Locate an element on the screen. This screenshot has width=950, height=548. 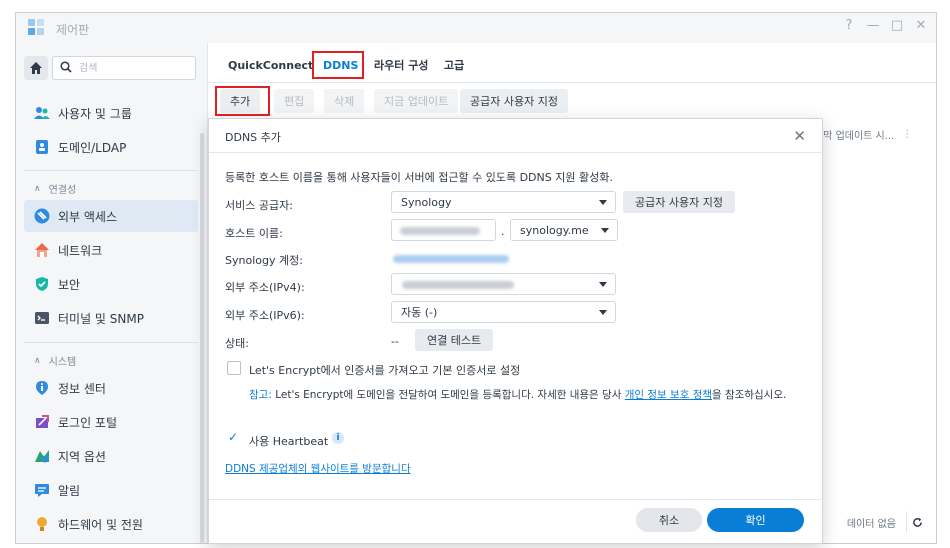
maximize-icon: □ is located at coordinates (897, 25).